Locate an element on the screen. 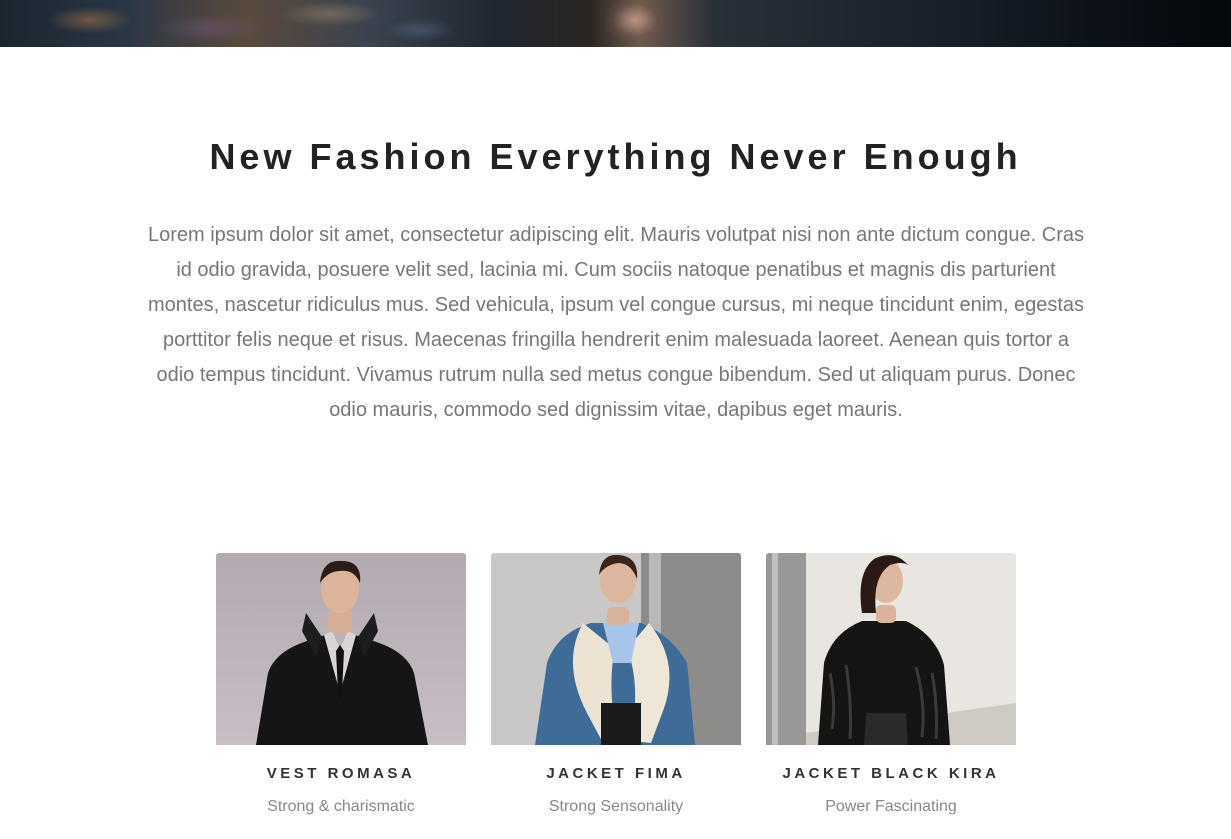 Image resolution: width=1231 pixels, height=839 pixels. product-tagline: Power Fascinating is located at coordinates (891, 806).